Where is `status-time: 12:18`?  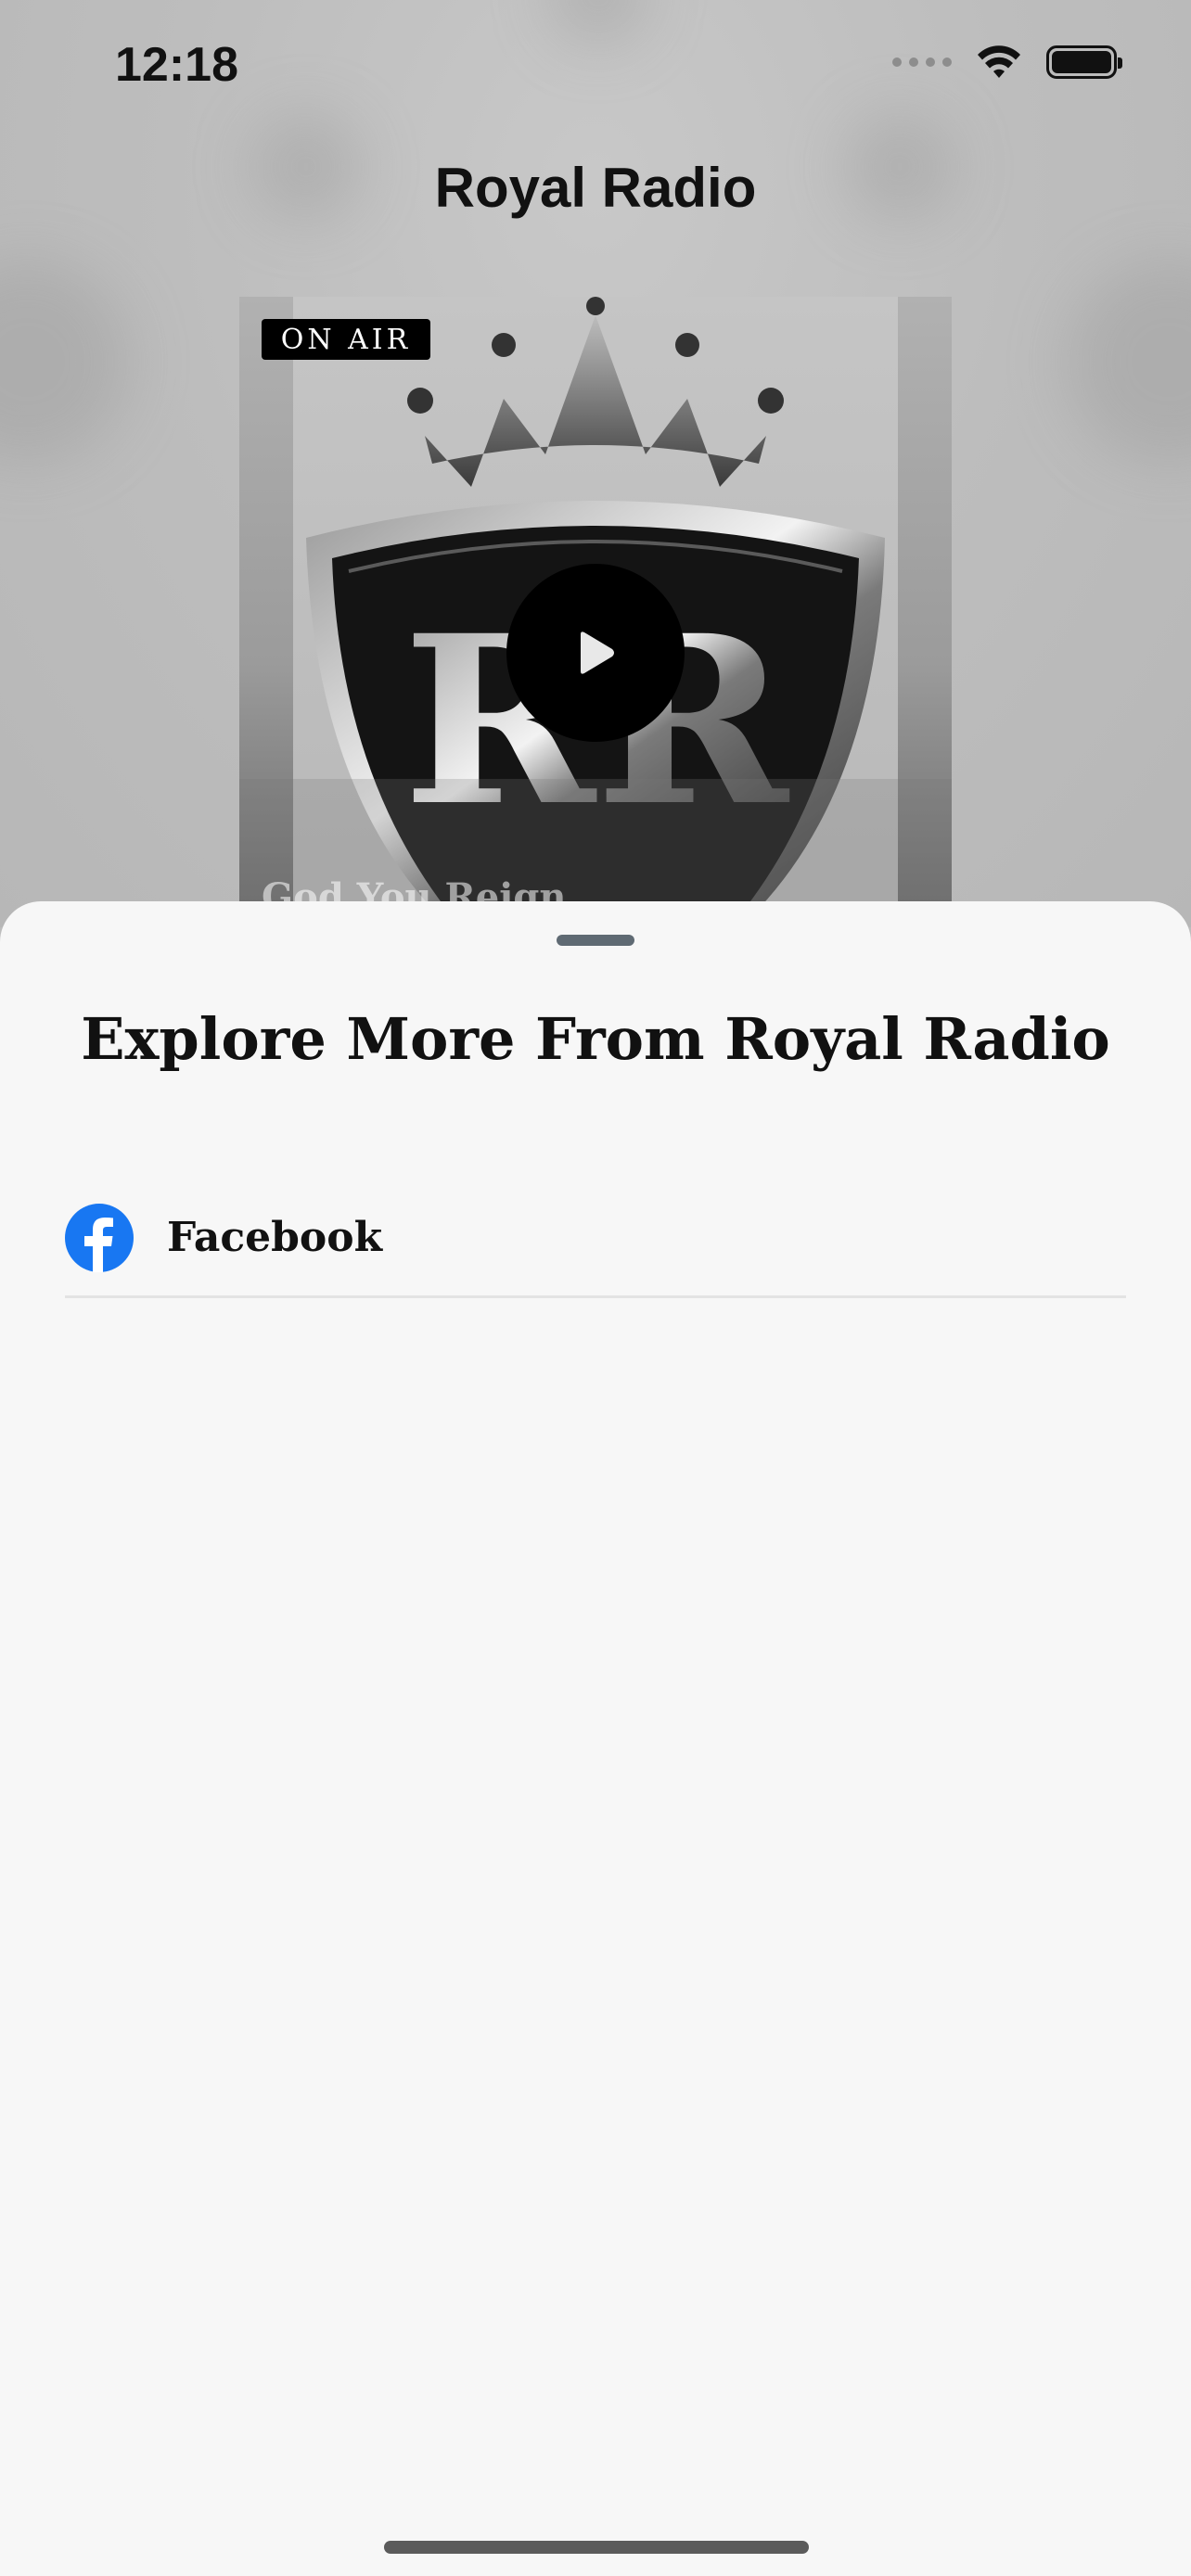
status-time: 12:18 is located at coordinates (177, 65).